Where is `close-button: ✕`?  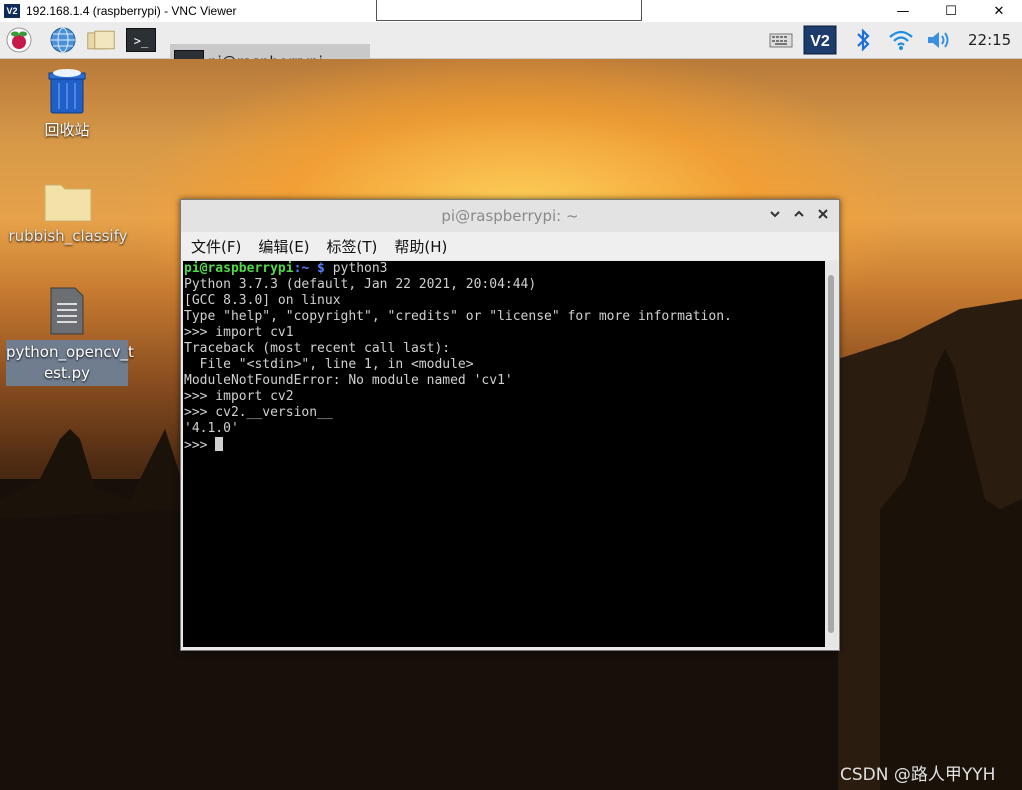
close-button: ✕ is located at coordinates (999, 11).